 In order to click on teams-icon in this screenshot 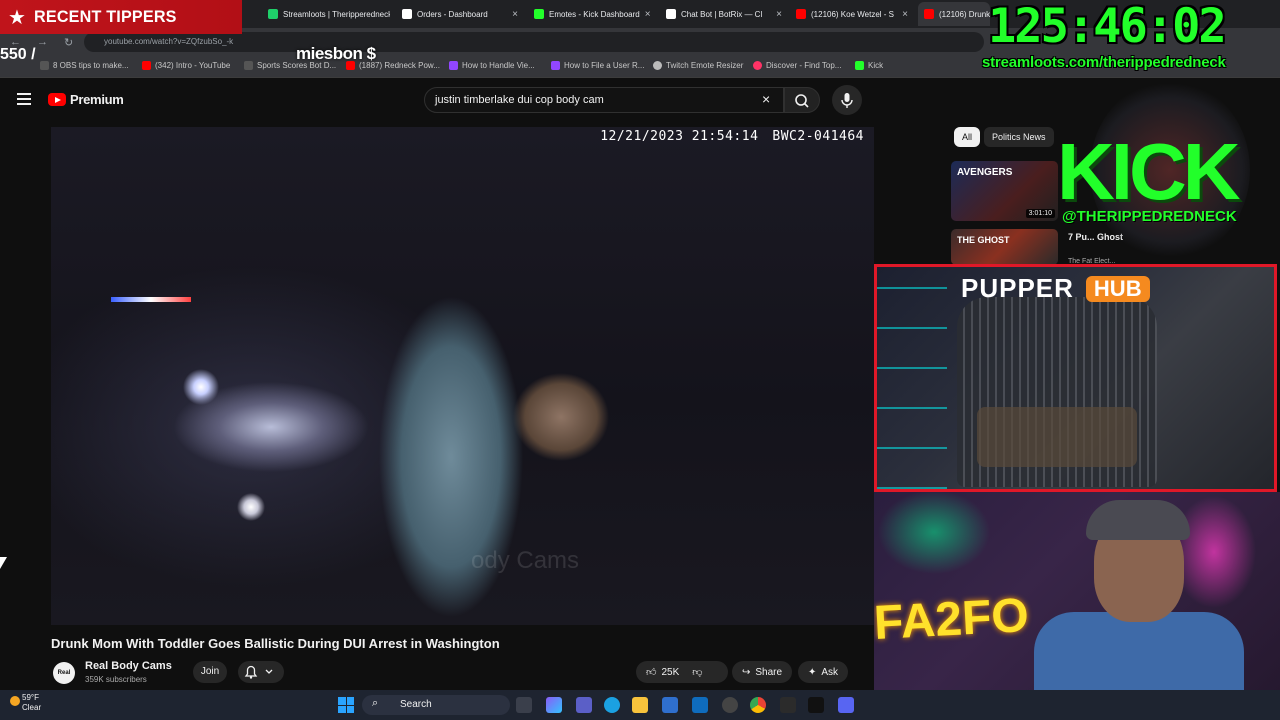, I will do `click(584, 705)`.